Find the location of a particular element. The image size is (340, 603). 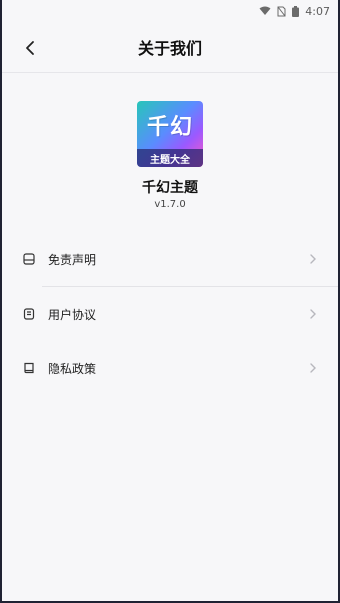

privacy-icon is located at coordinates (29, 368).